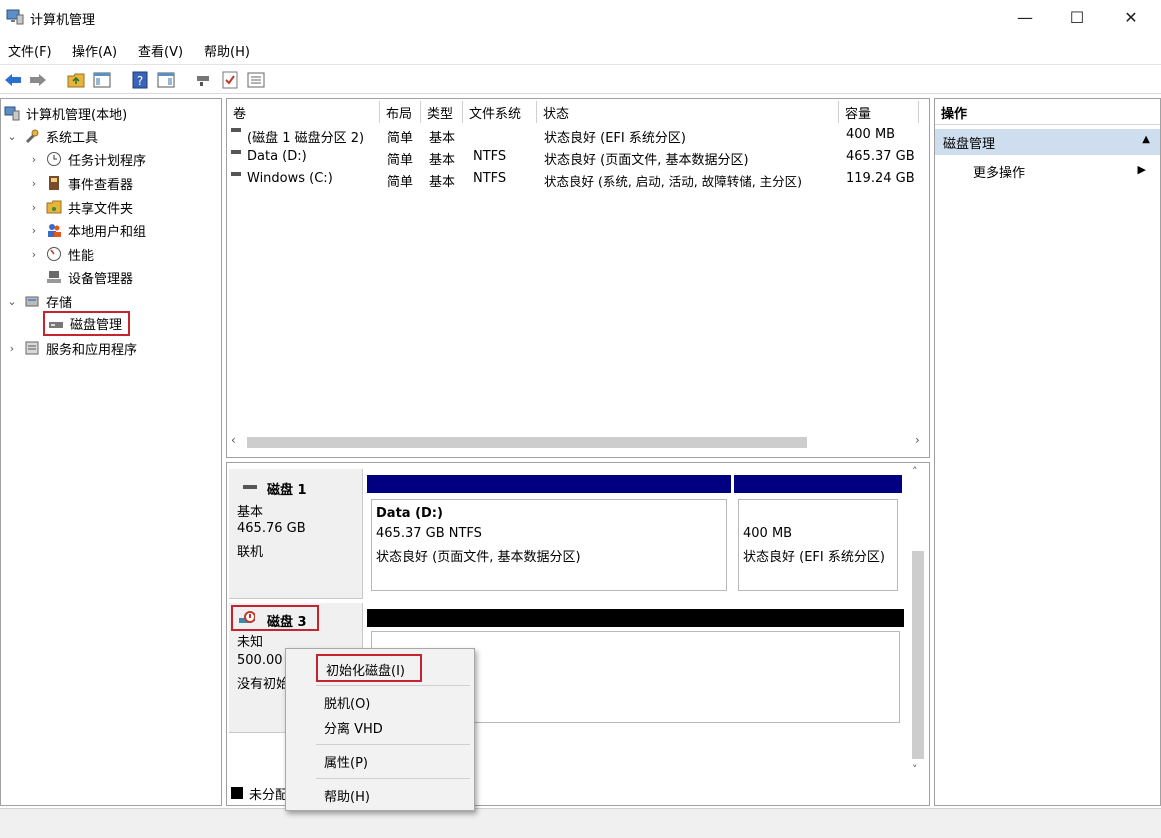  What do you see at coordinates (277, 156) in the screenshot?
I see `cell-volume: Data (D:)` at bounding box center [277, 156].